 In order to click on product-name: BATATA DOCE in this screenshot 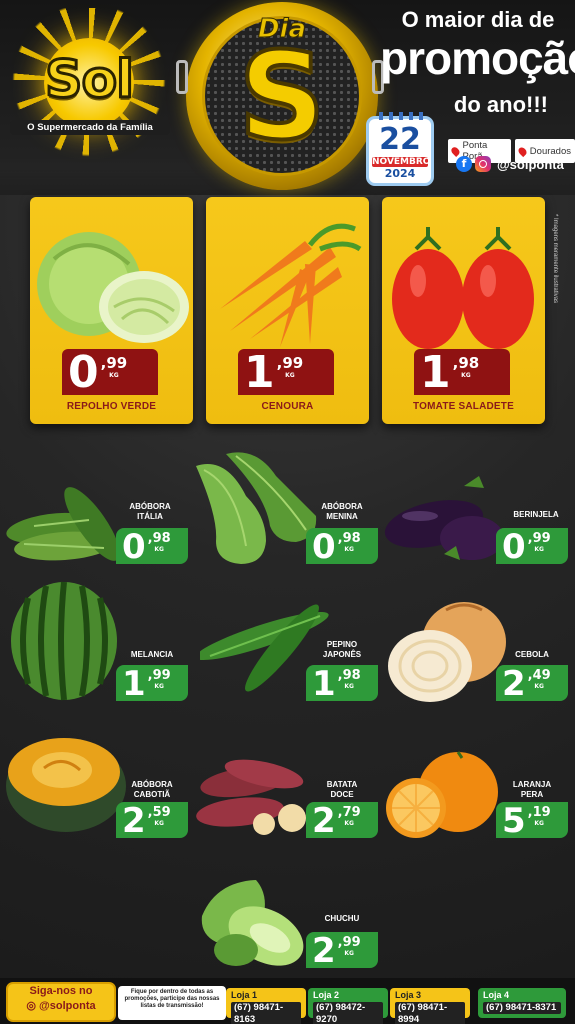, I will do `click(342, 789)`.